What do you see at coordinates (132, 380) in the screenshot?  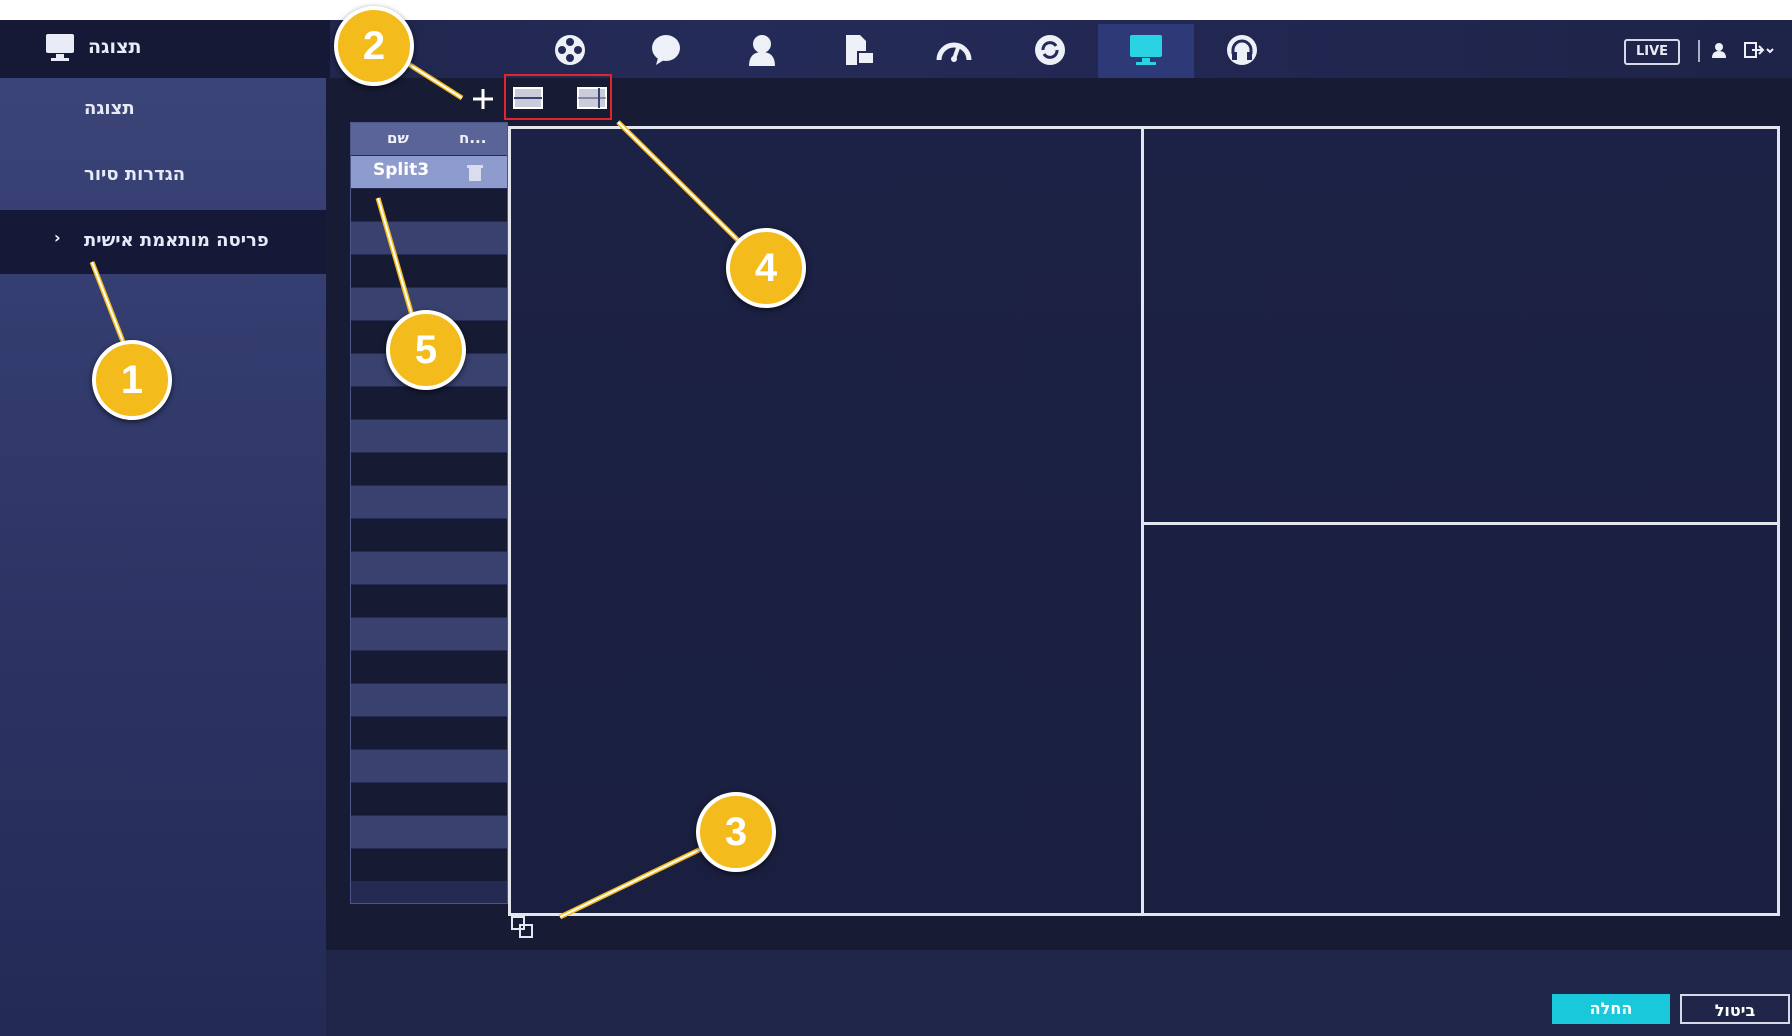 I see `callout-1: 1` at bounding box center [132, 380].